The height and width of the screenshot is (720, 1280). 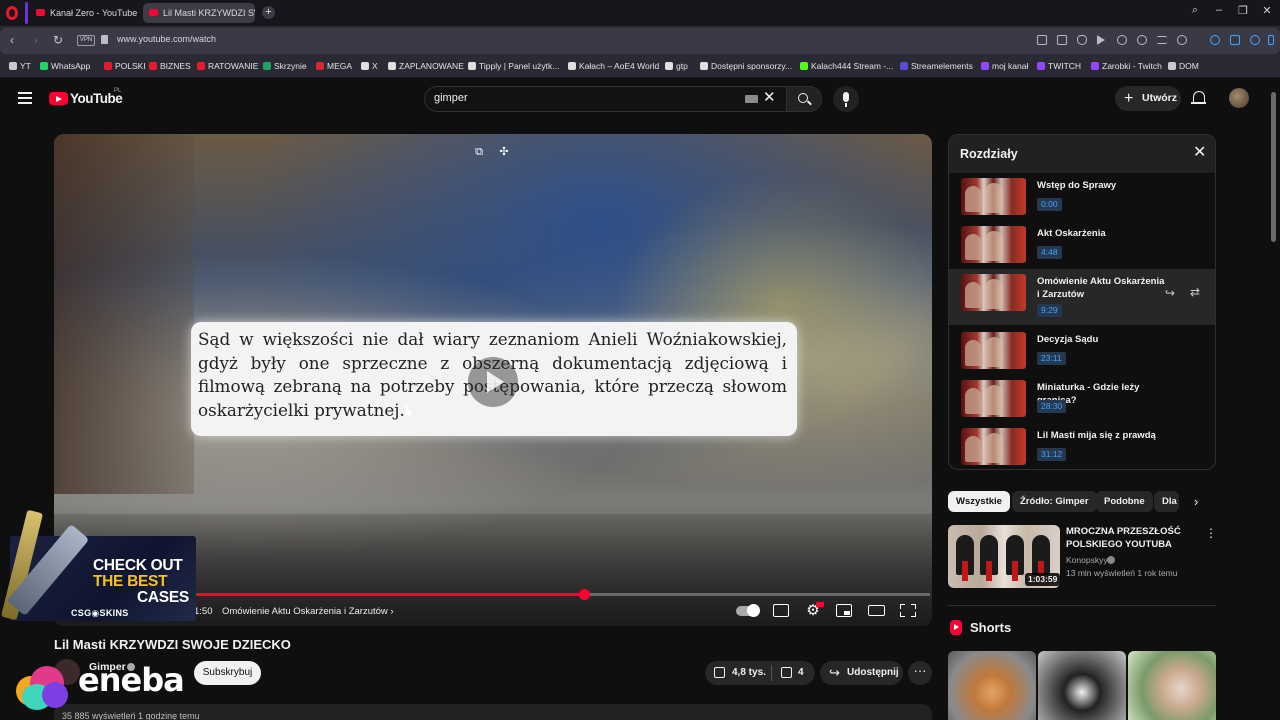 What do you see at coordinates (1126, 66) in the screenshot?
I see `bookmark-item: Zarobki - Twitch` at bounding box center [1126, 66].